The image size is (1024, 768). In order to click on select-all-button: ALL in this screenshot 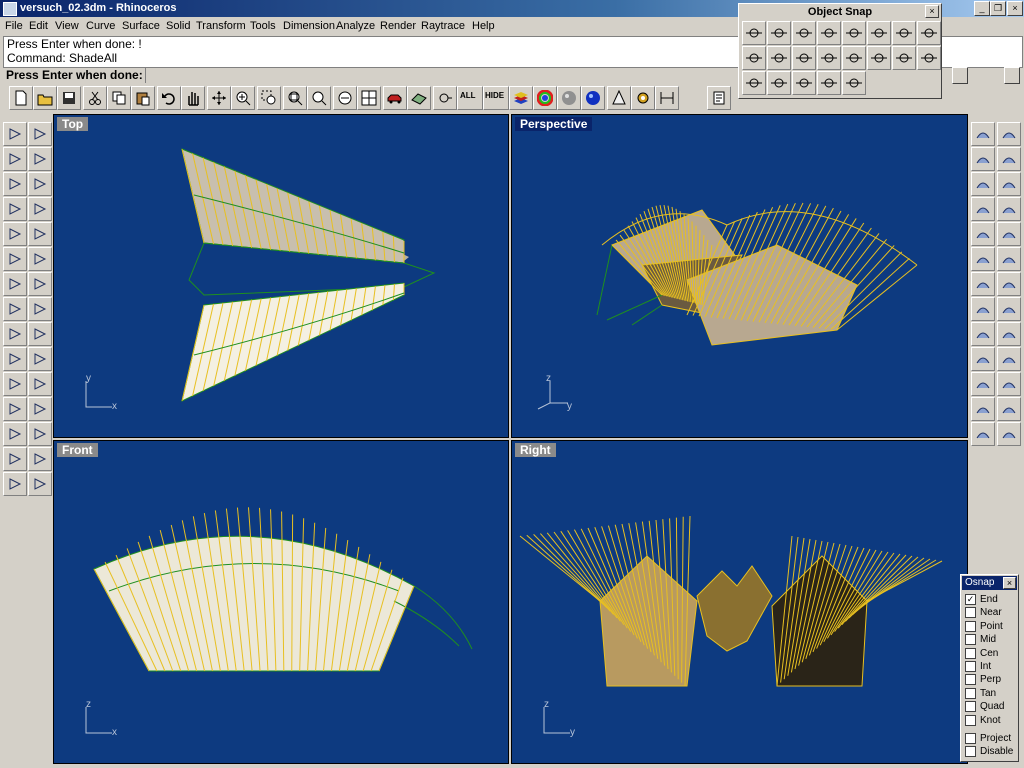, I will do `click(470, 98)`.